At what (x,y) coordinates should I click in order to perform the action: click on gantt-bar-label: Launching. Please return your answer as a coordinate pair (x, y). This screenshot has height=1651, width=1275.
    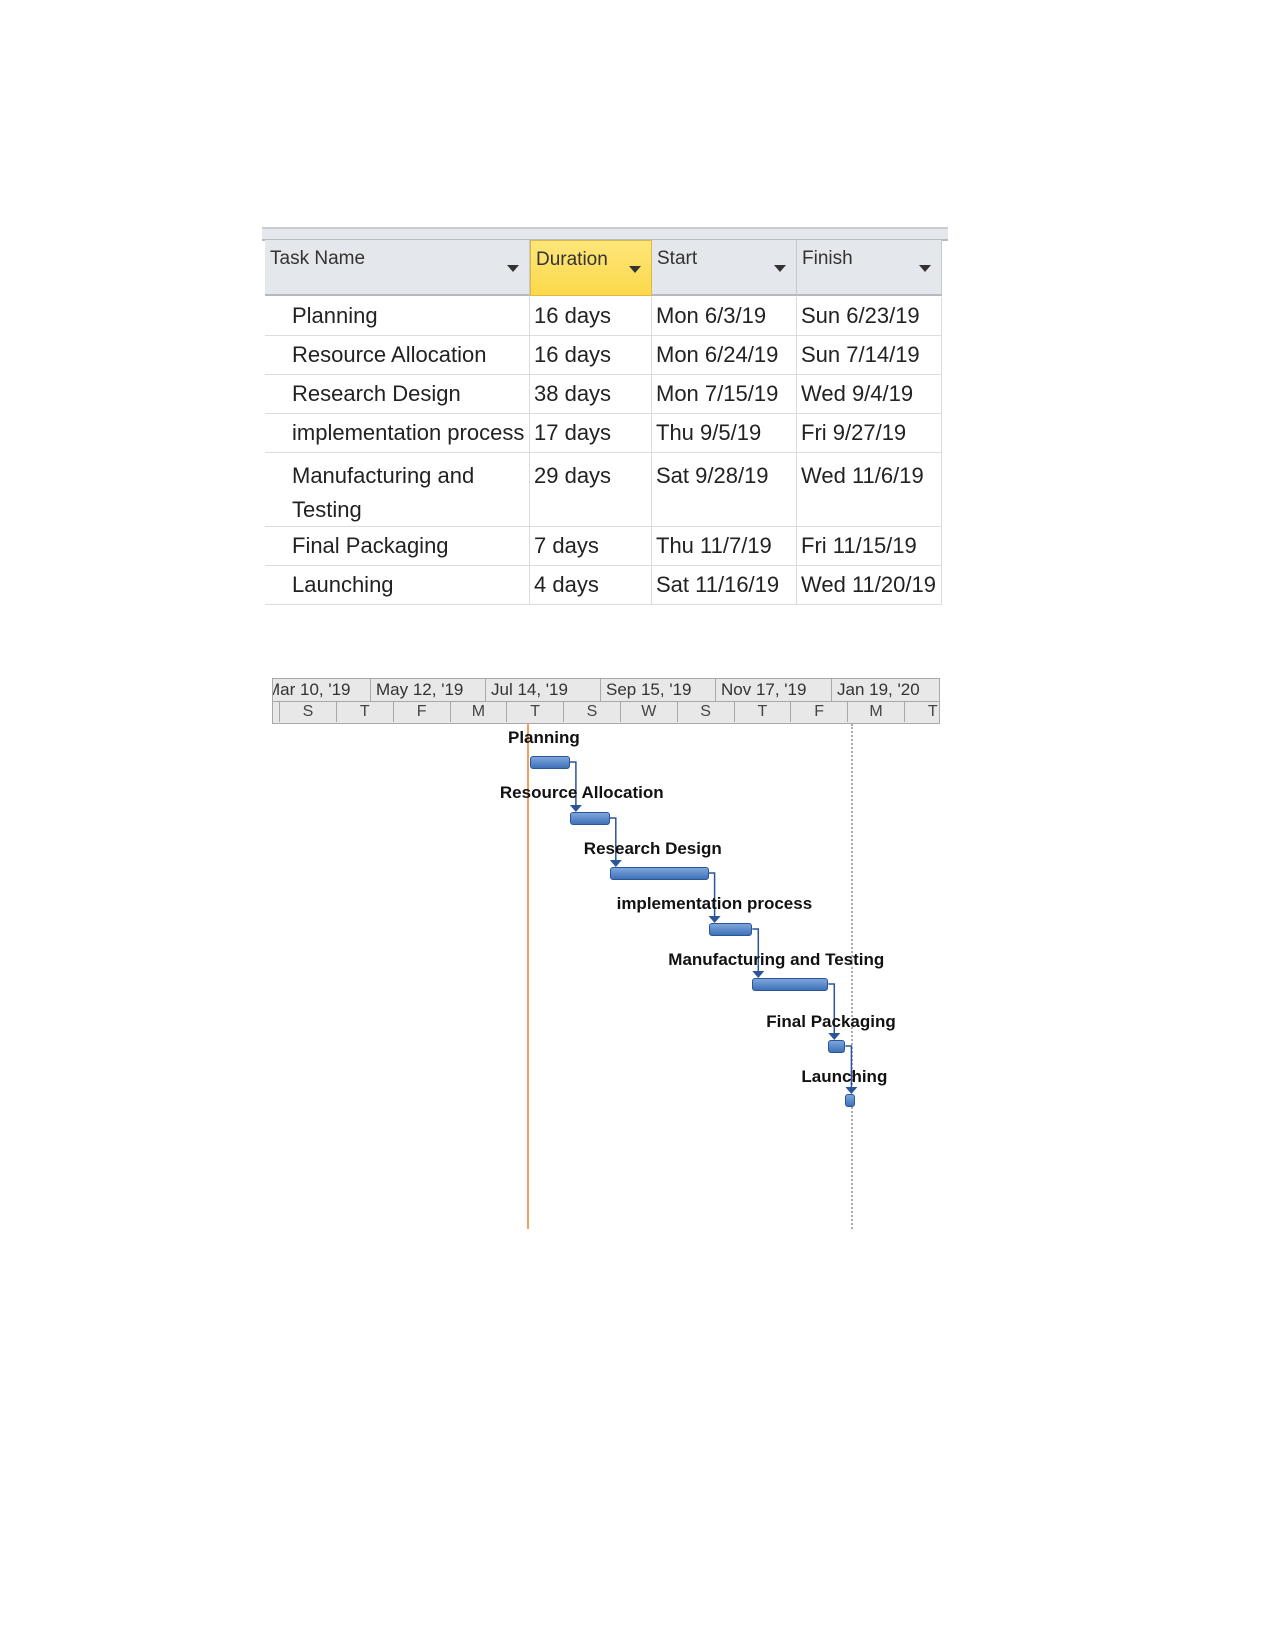
    Looking at the image, I should click on (844, 1076).